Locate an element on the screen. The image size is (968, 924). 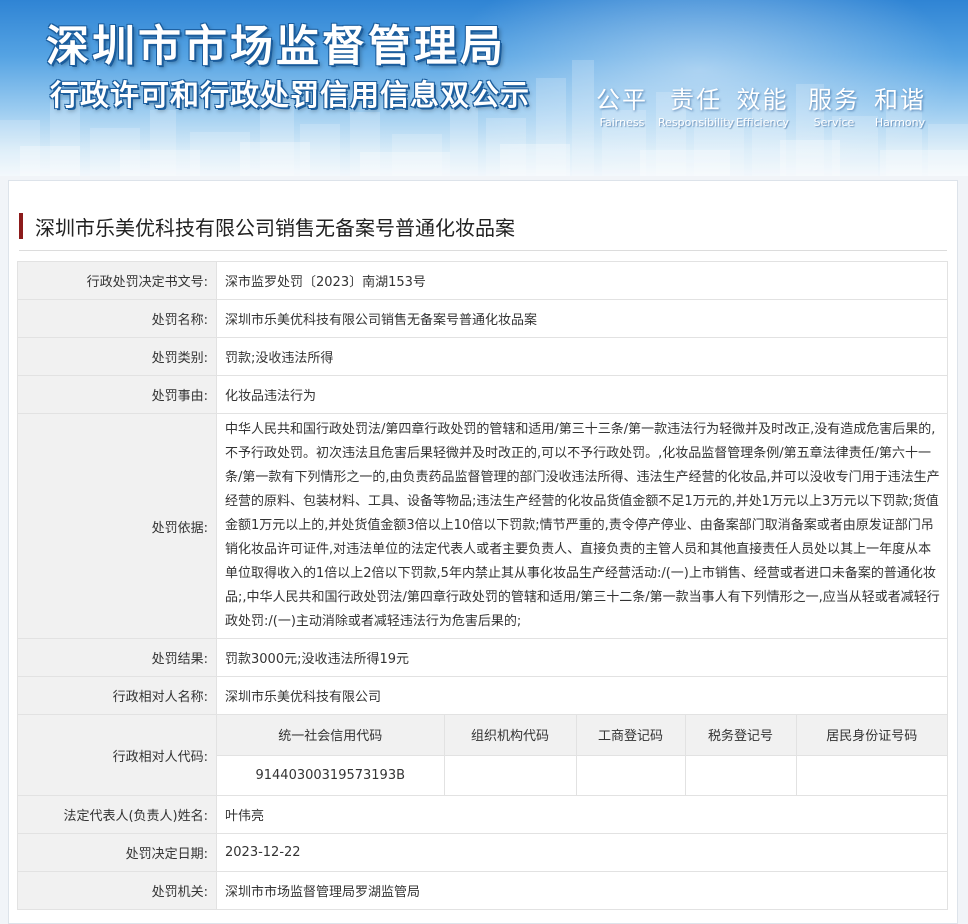
table-row: 处罚事由: 化妆品违法行为 is located at coordinates (482, 394).